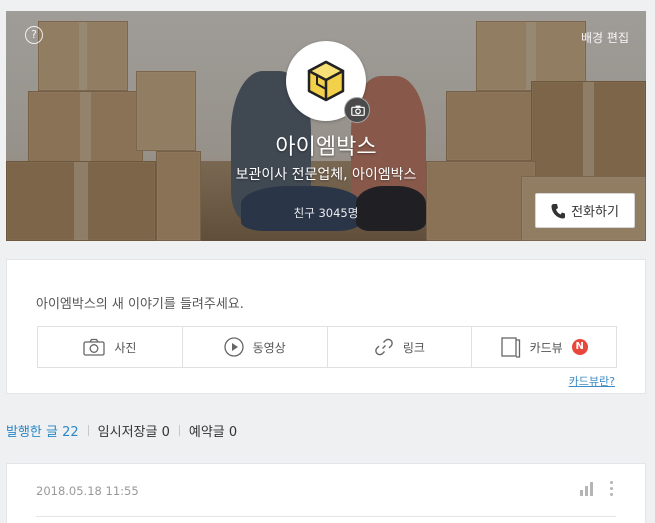  Describe the element at coordinates (140, 302) in the screenshot. I see `composer-prompt: 아이엠박스의 새 이야기를 들려주세요.` at that location.